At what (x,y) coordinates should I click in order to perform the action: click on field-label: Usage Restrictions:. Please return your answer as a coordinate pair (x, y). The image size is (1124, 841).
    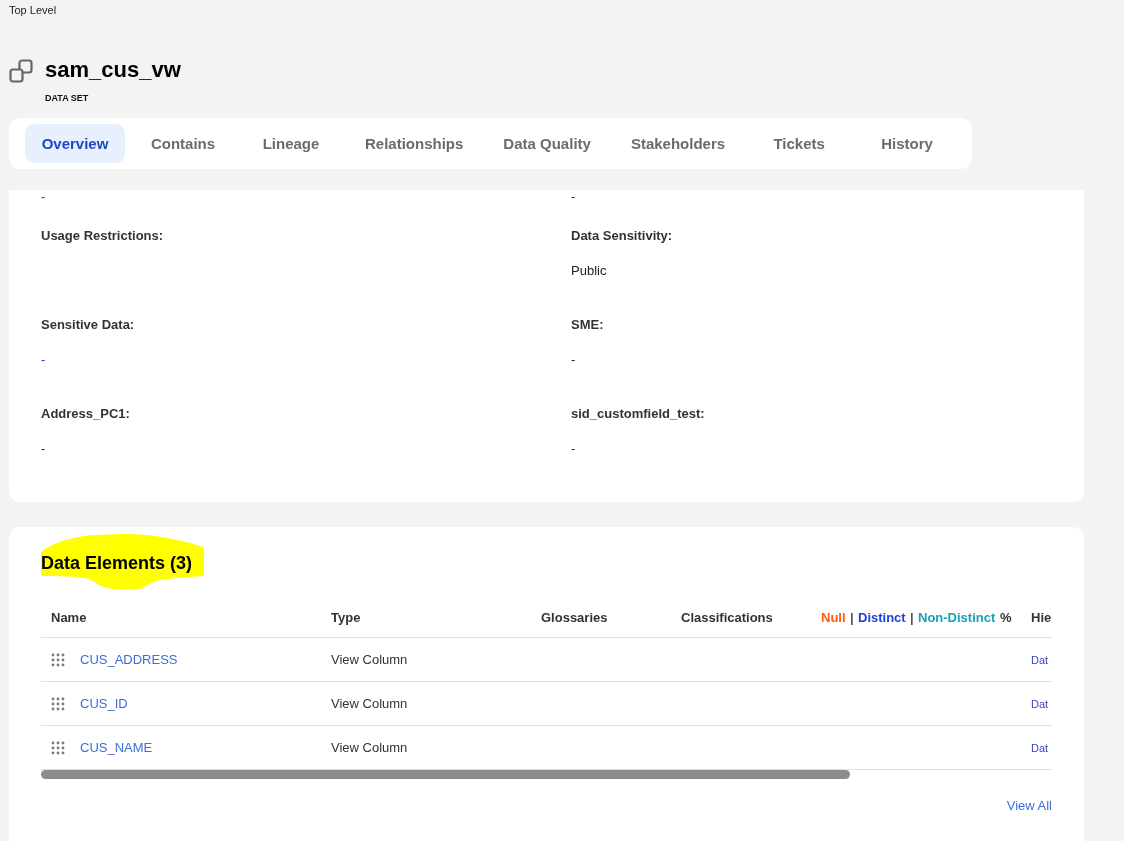
    Looking at the image, I should click on (103, 236).